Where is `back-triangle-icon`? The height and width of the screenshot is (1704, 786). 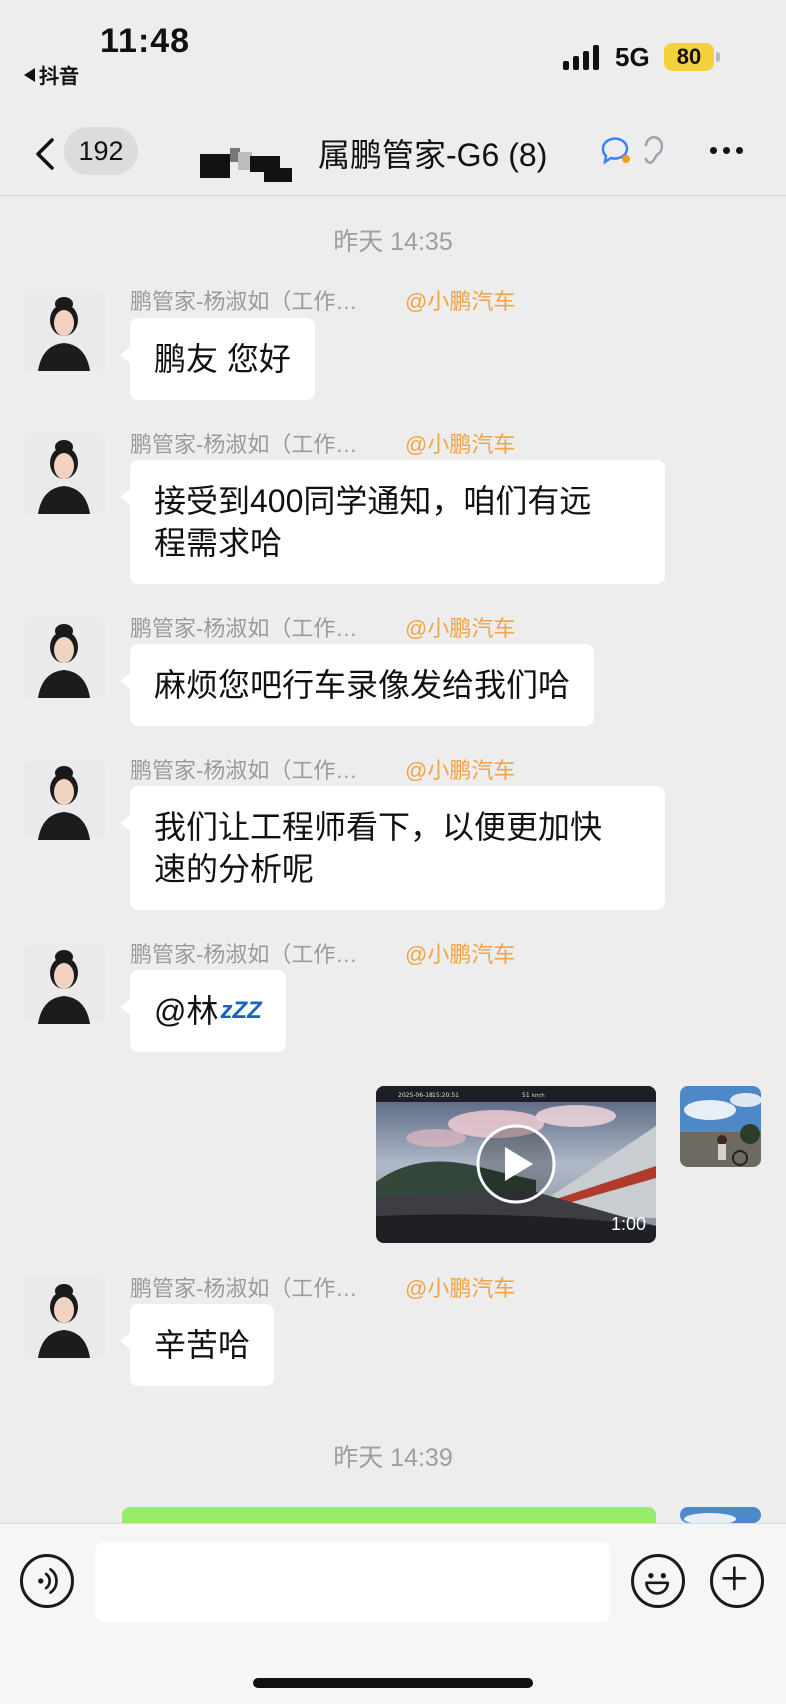 back-triangle-icon is located at coordinates (29, 74).